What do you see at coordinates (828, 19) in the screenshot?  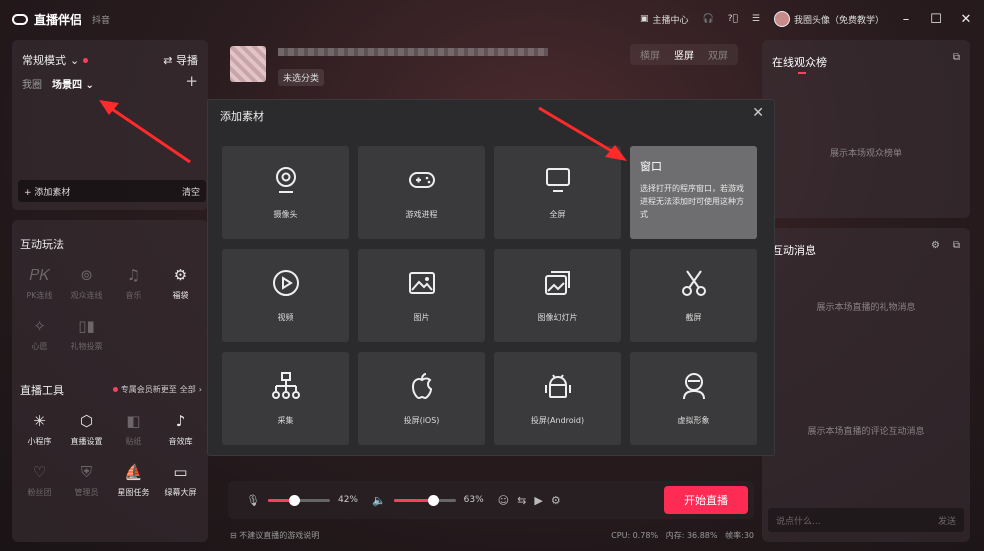 I see `user-profile: 我圈头像（免费教学）` at bounding box center [828, 19].